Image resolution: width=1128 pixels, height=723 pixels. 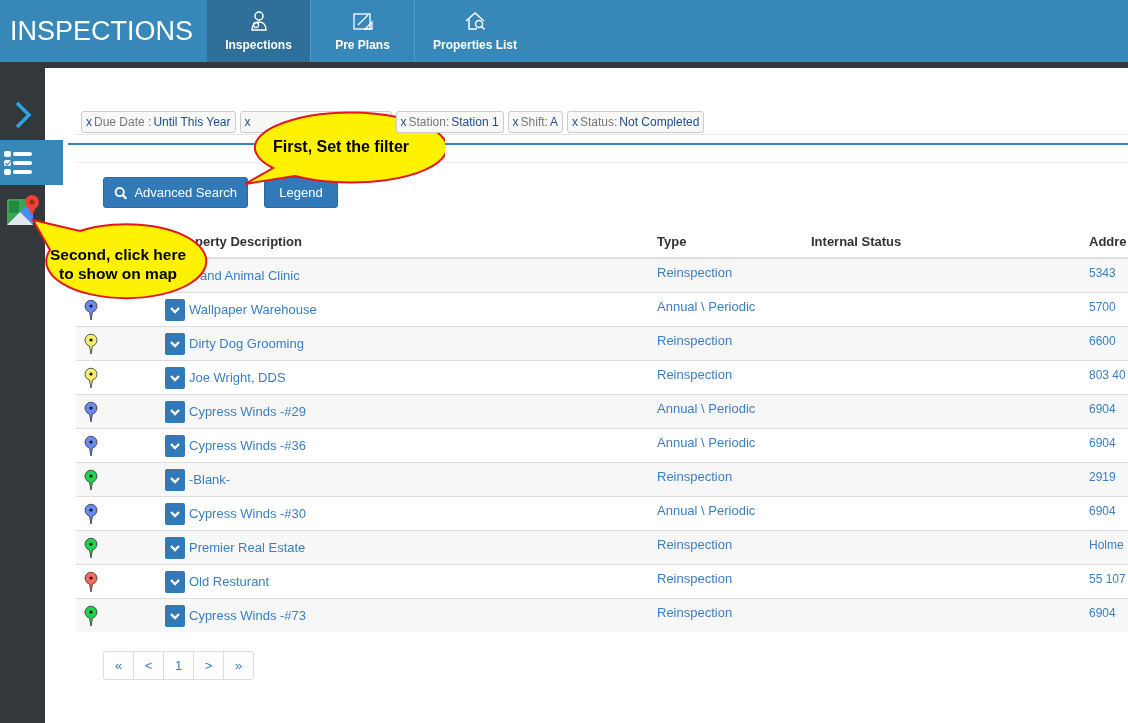 I want to click on column-header: Internal Status, so click(x=856, y=241).